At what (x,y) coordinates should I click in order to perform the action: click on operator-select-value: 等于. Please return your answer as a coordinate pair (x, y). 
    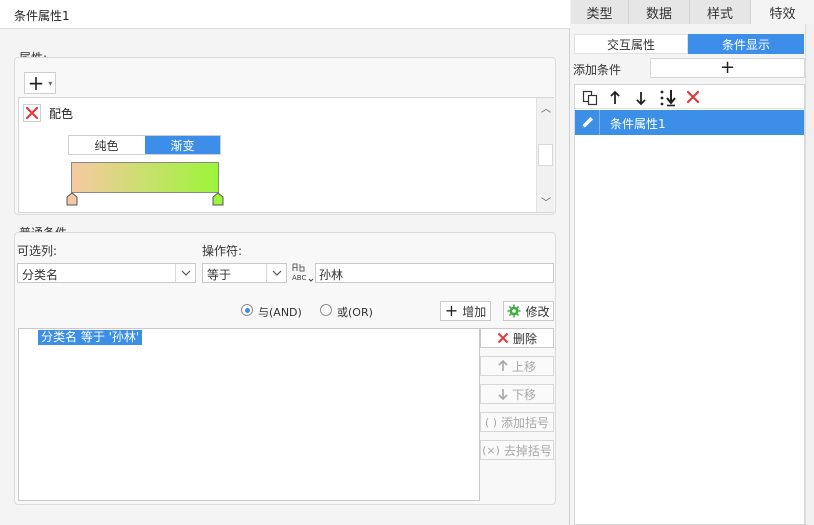
    Looking at the image, I should click on (219, 275).